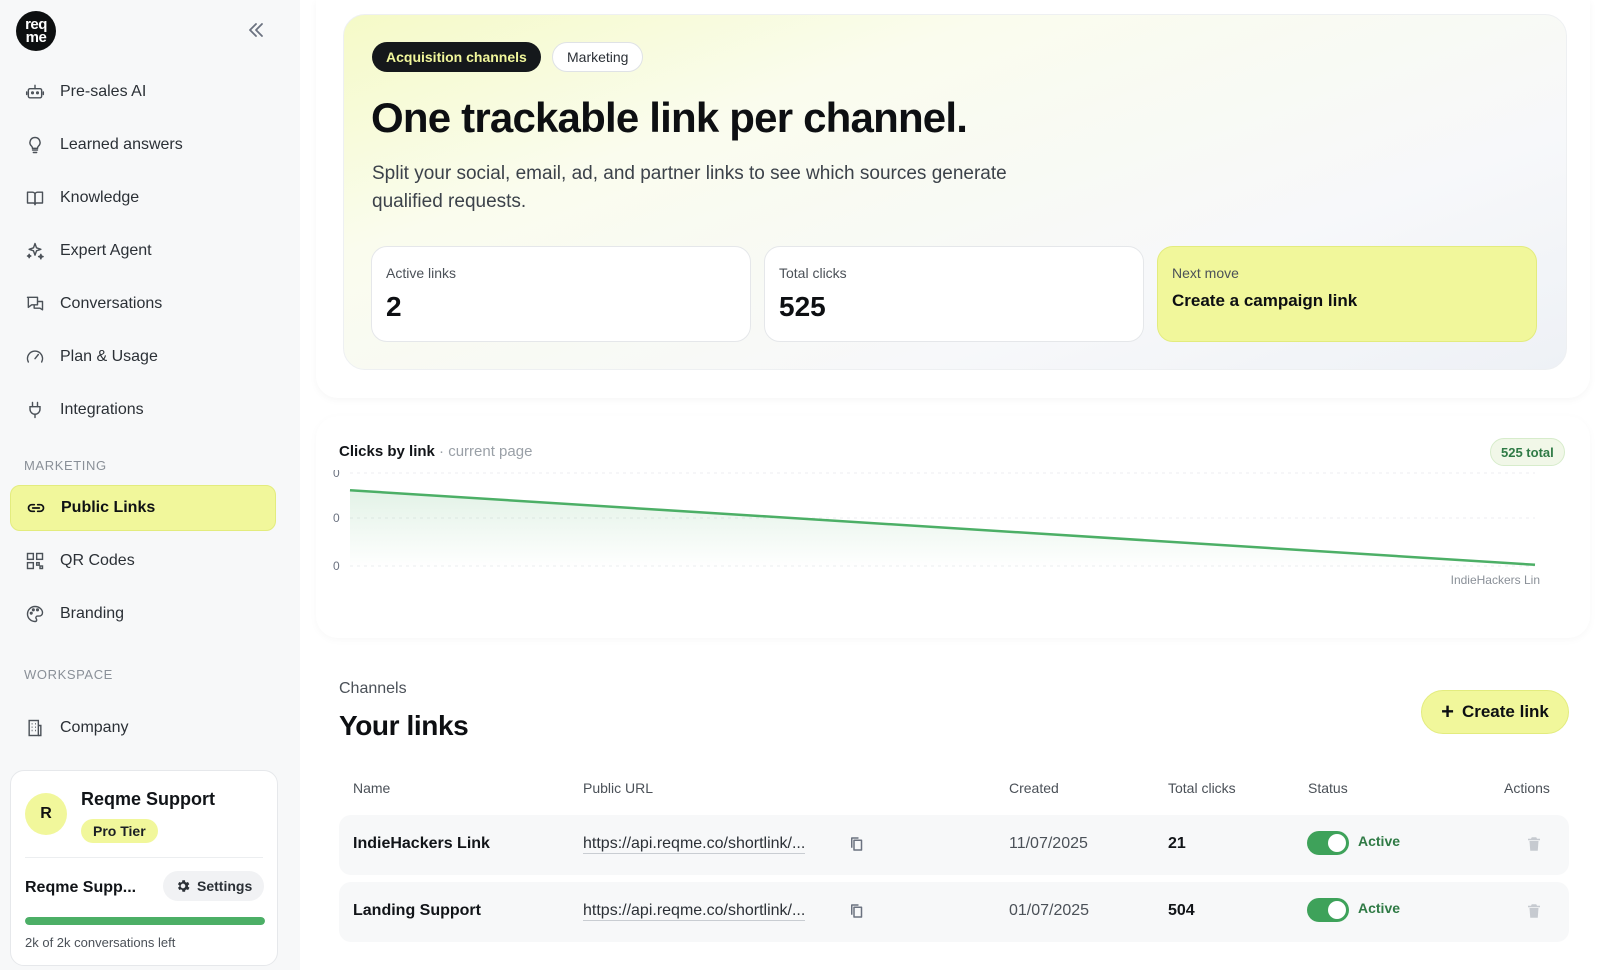  What do you see at coordinates (35, 92) in the screenshot?
I see `robot-icon` at bounding box center [35, 92].